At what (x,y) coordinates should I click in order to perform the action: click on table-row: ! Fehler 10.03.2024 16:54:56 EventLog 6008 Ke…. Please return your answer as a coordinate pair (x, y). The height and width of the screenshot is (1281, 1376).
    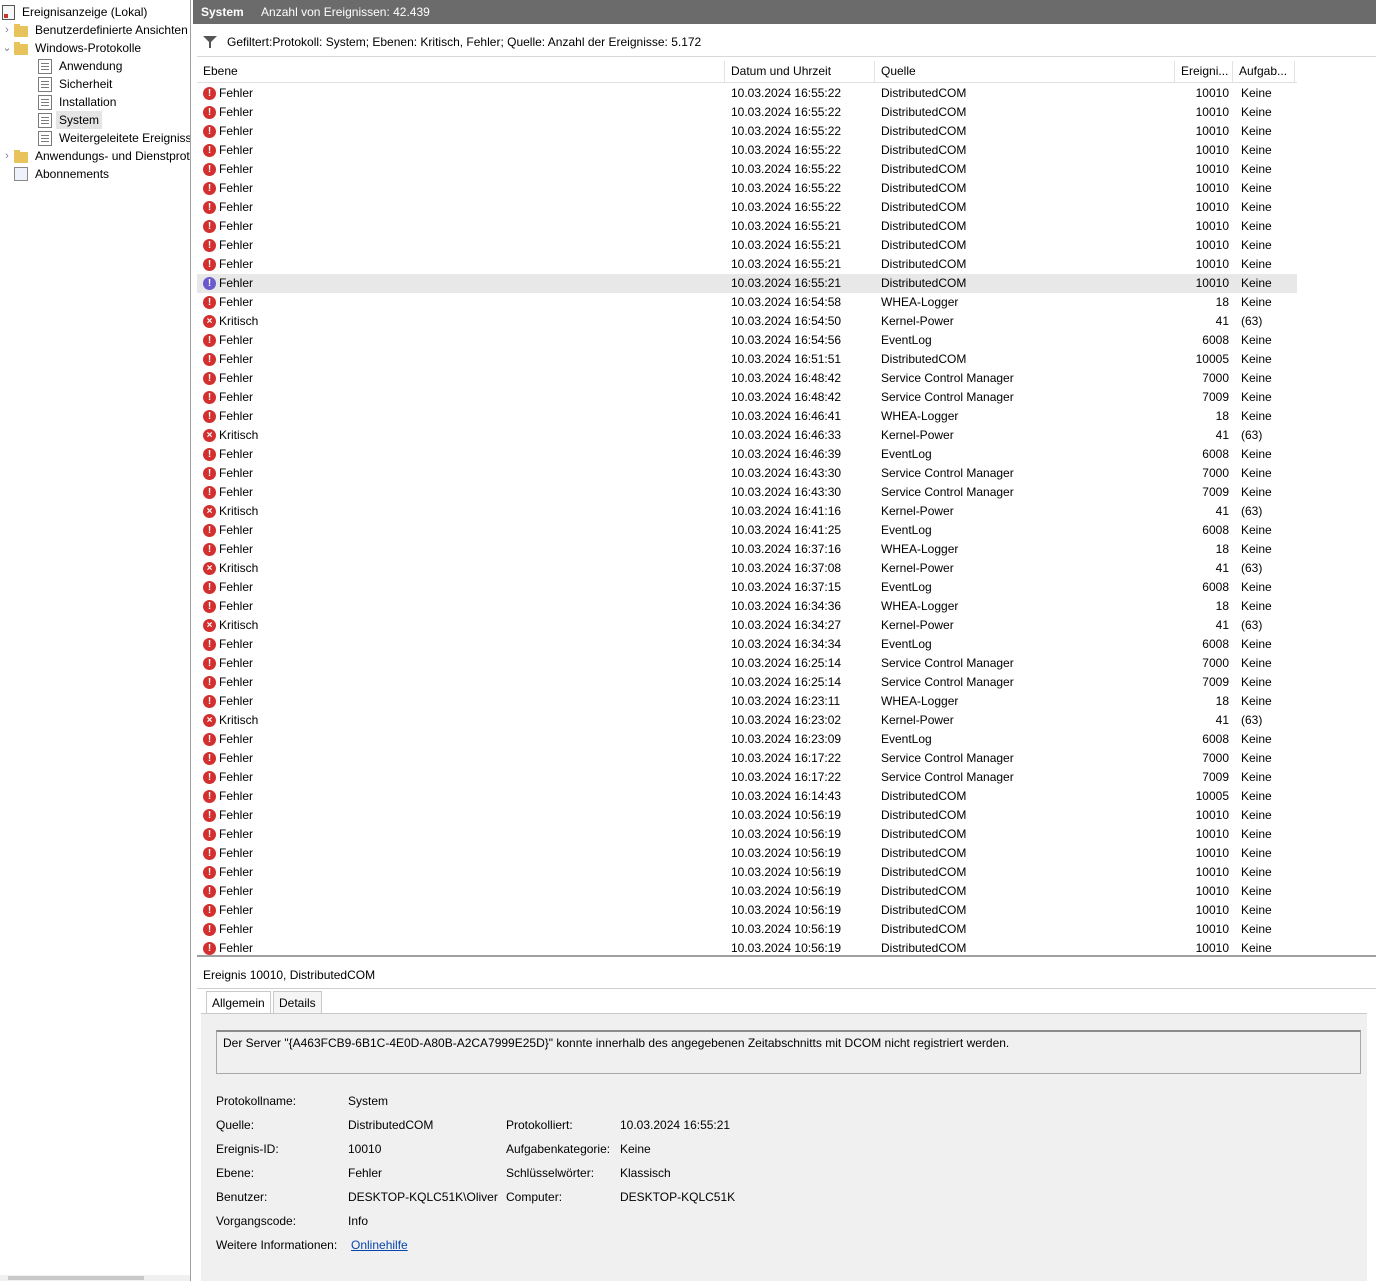
    Looking at the image, I should click on (747, 340).